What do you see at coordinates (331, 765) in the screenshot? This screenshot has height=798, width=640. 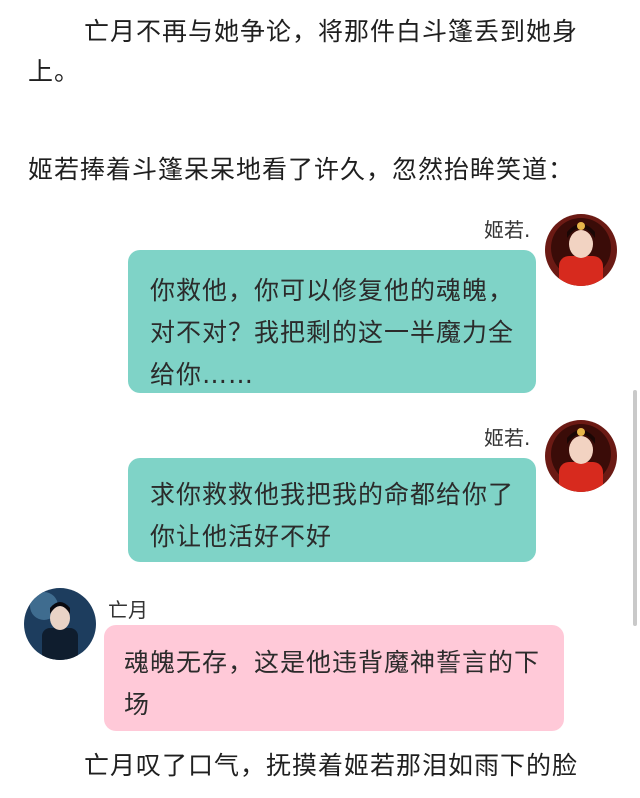 I see `narration-paragraph-3: 亡月叹了口气，抚摸着姬若那泪如雨下的脸` at bounding box center [331, 765].